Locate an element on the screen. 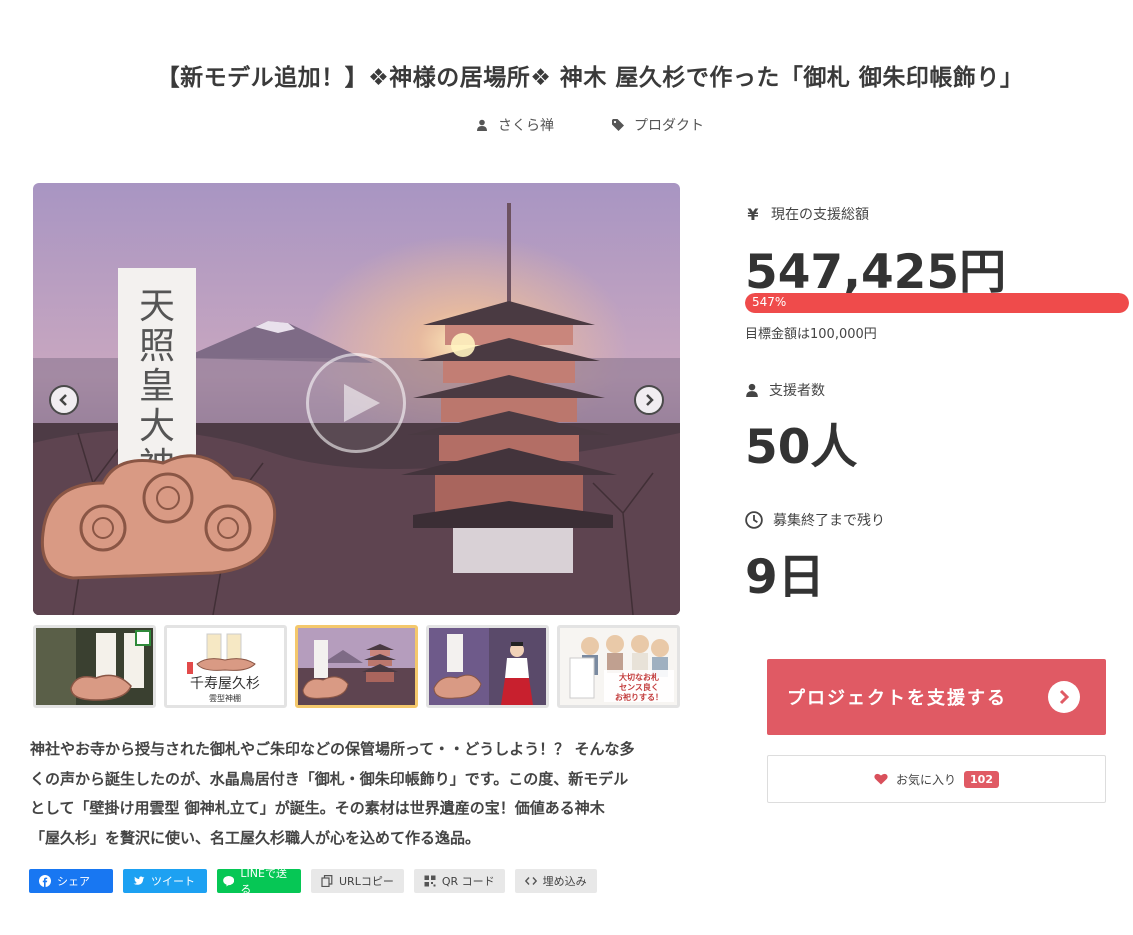  remaining-label-row: 募集終了まで残り is located at coordinates (815, 520).